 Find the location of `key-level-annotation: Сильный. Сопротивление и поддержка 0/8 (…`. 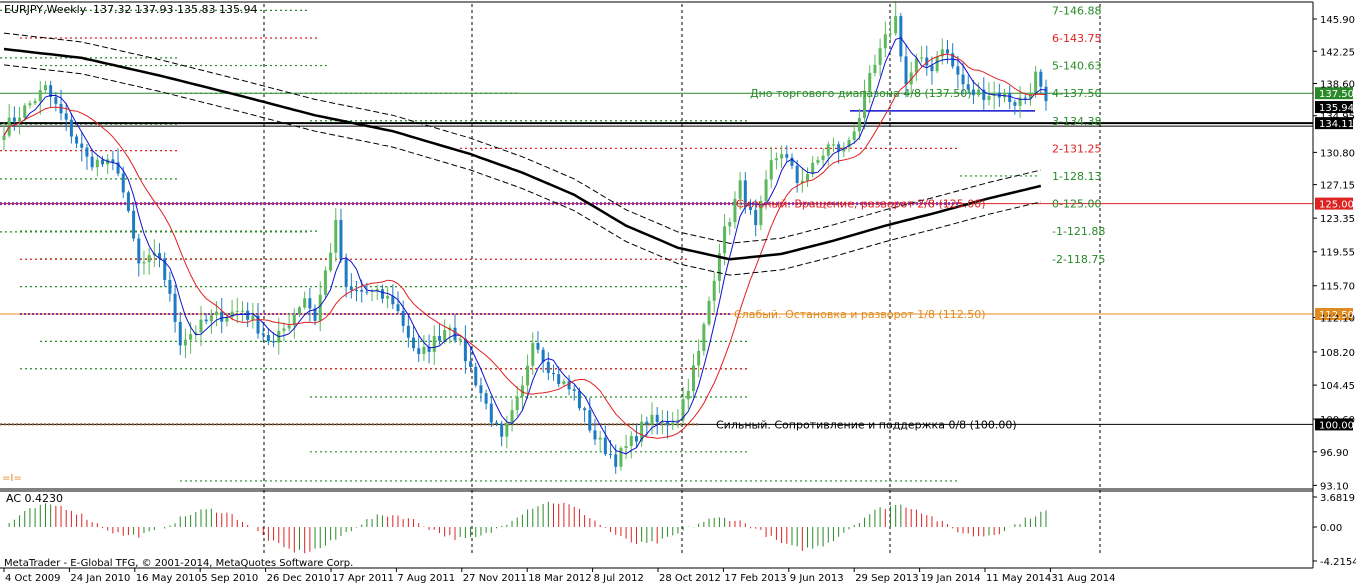

key-level-annotation: Сильный. Сопротивление и поддержка 0/8 (… is located at coordinates (866, 424).